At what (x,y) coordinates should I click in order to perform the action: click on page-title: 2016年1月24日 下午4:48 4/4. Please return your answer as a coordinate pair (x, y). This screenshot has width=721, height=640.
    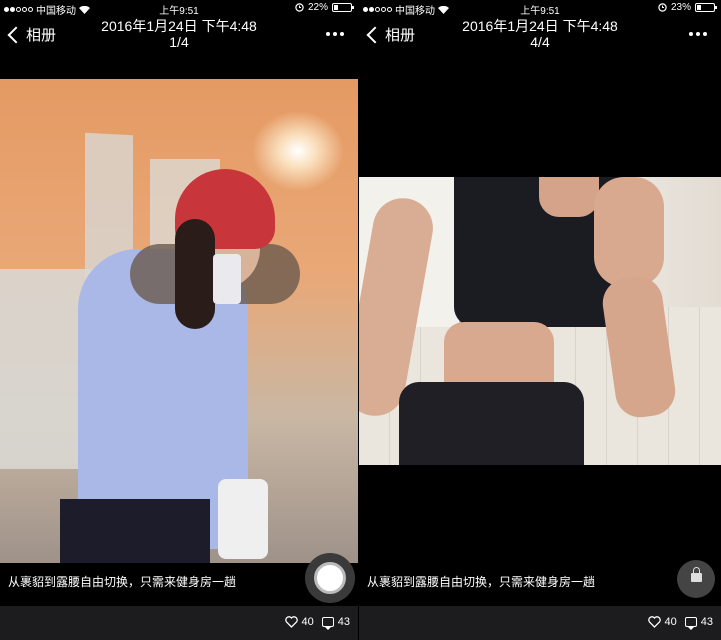
    Looking at the image, I should click on (540, 34).